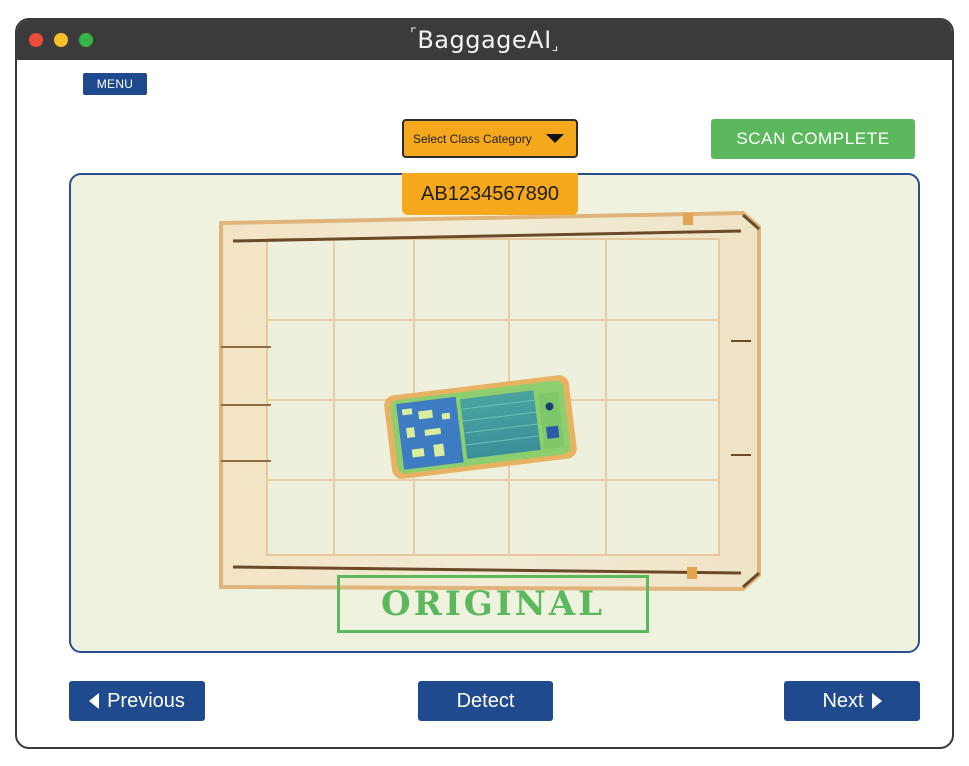 The image size is (969, 766). Describe the element at coordinates (813, 139) in the screenshot. I see `scan-complete-status: SCAN COMPLETE` at that location.